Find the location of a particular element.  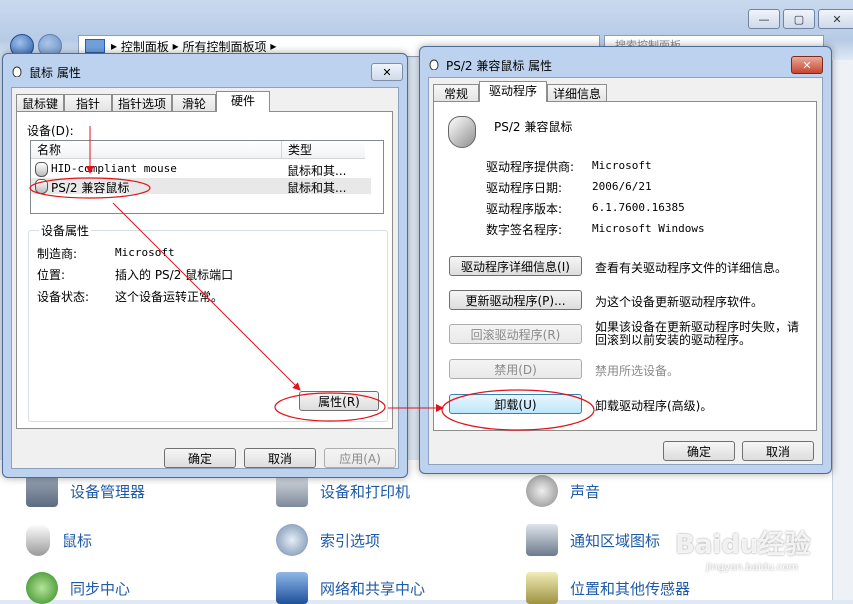

cp-item-devices-printers: 设备和打印机 is located at coordinates (343, 491).